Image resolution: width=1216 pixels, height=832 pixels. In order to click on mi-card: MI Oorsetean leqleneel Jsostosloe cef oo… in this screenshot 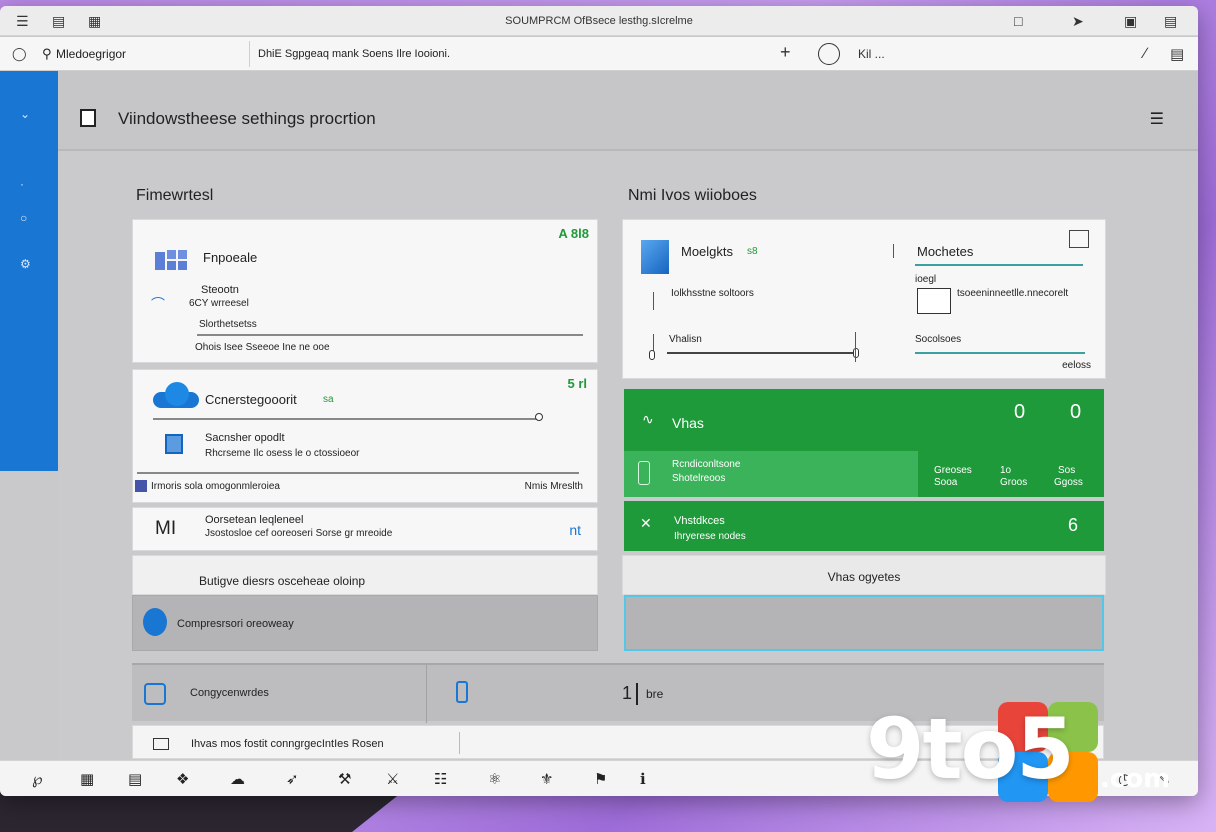, I will do `click(365, 529)`.